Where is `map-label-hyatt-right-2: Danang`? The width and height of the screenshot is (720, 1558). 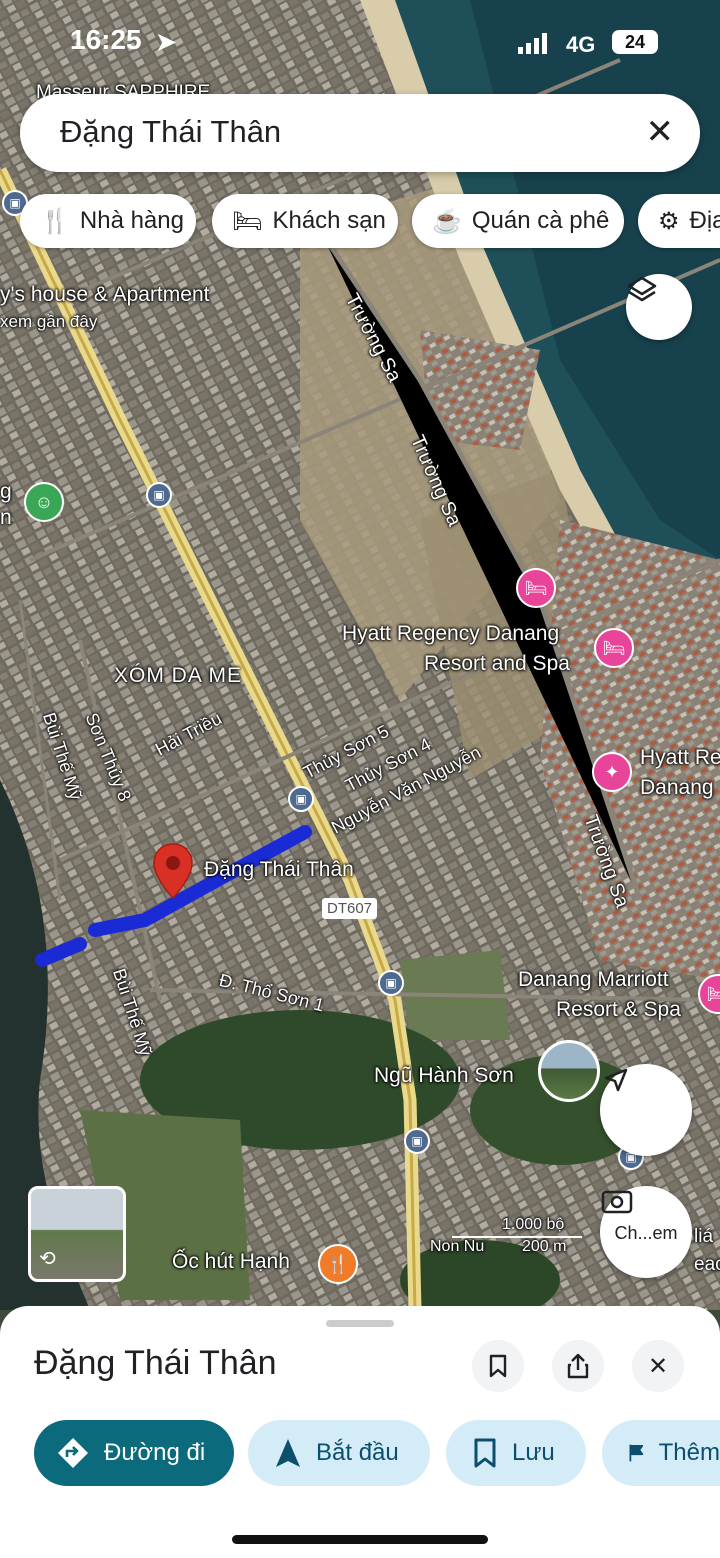
map-label-hyatt-right-2: Danang is located at coordinates (677, 788).